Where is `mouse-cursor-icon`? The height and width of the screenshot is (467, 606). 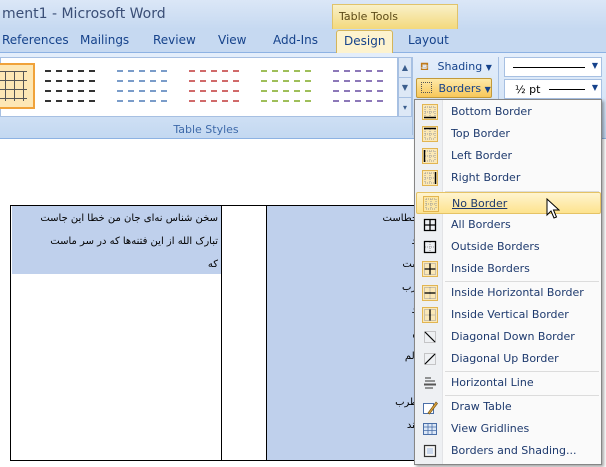 mouse-cursor-icon is located at coordinates (553, 208).